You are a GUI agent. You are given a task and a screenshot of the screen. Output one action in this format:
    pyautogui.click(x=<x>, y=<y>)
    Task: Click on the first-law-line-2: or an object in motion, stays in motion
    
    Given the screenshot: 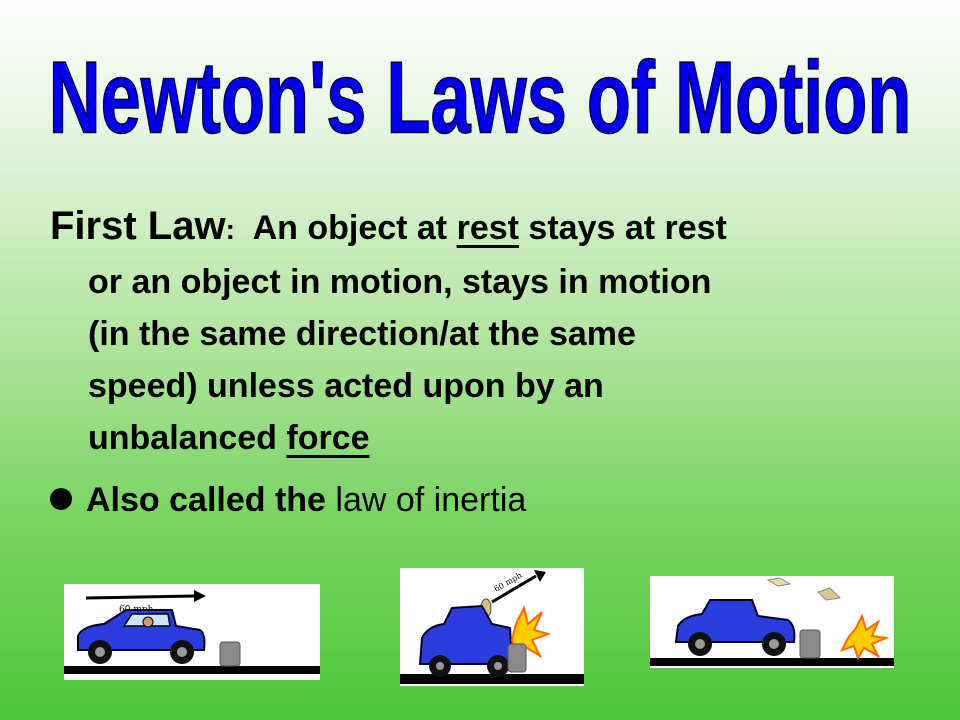 What is the action you would take?
    pyautogui.click(x=400, y=282)
    